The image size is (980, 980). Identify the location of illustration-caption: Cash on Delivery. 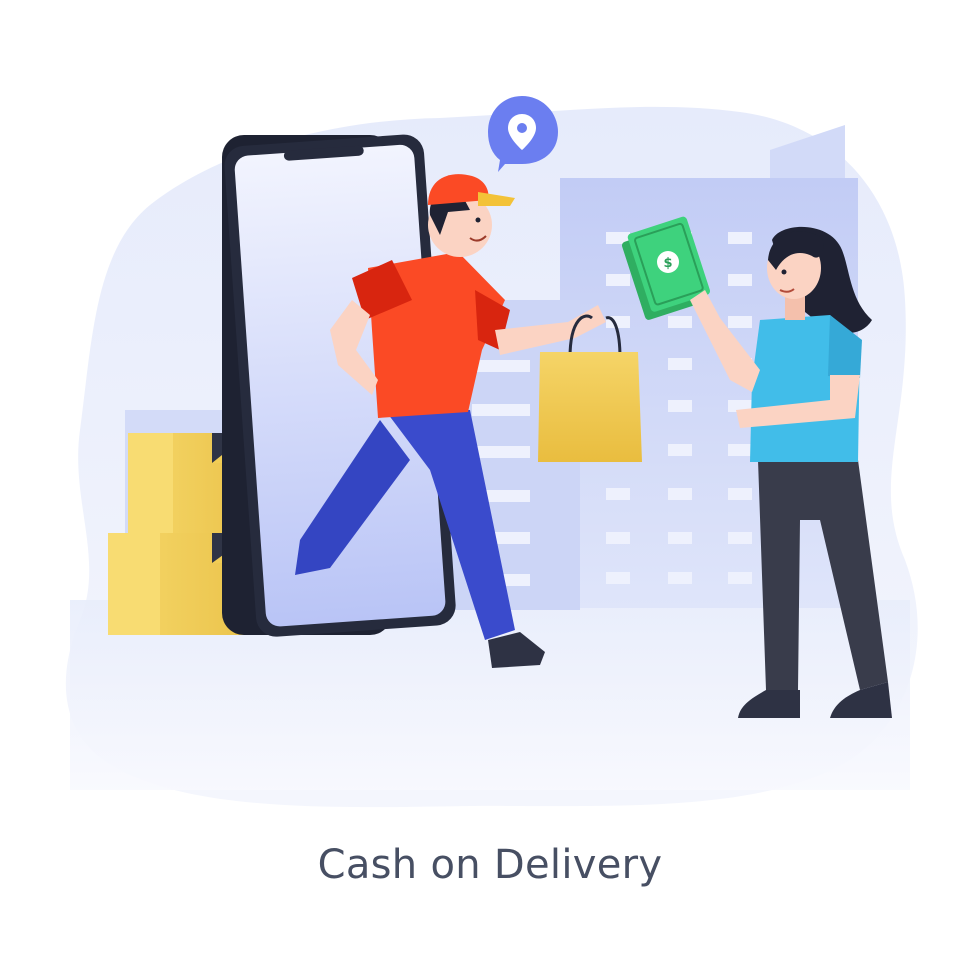
(490, 865).